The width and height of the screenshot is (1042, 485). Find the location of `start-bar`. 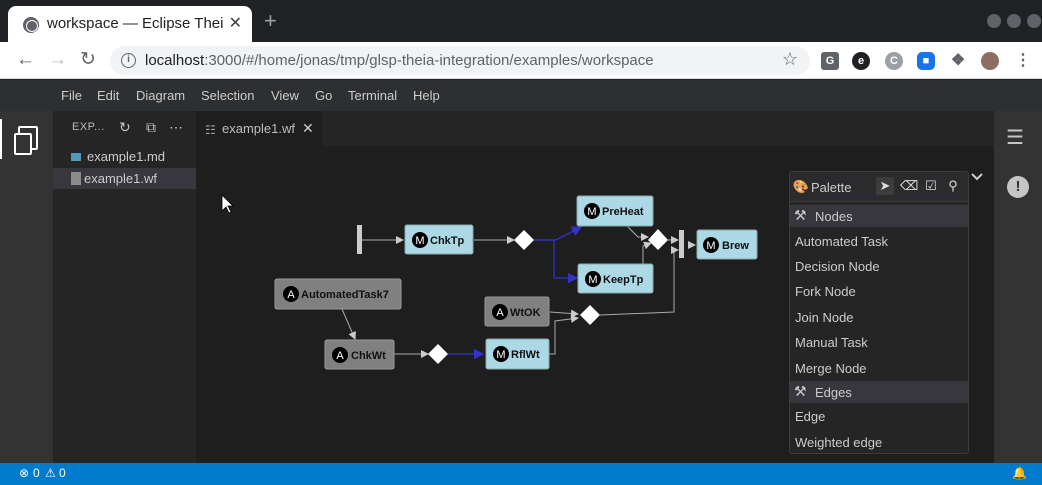

start-bar is located at coordinates (359, 239).